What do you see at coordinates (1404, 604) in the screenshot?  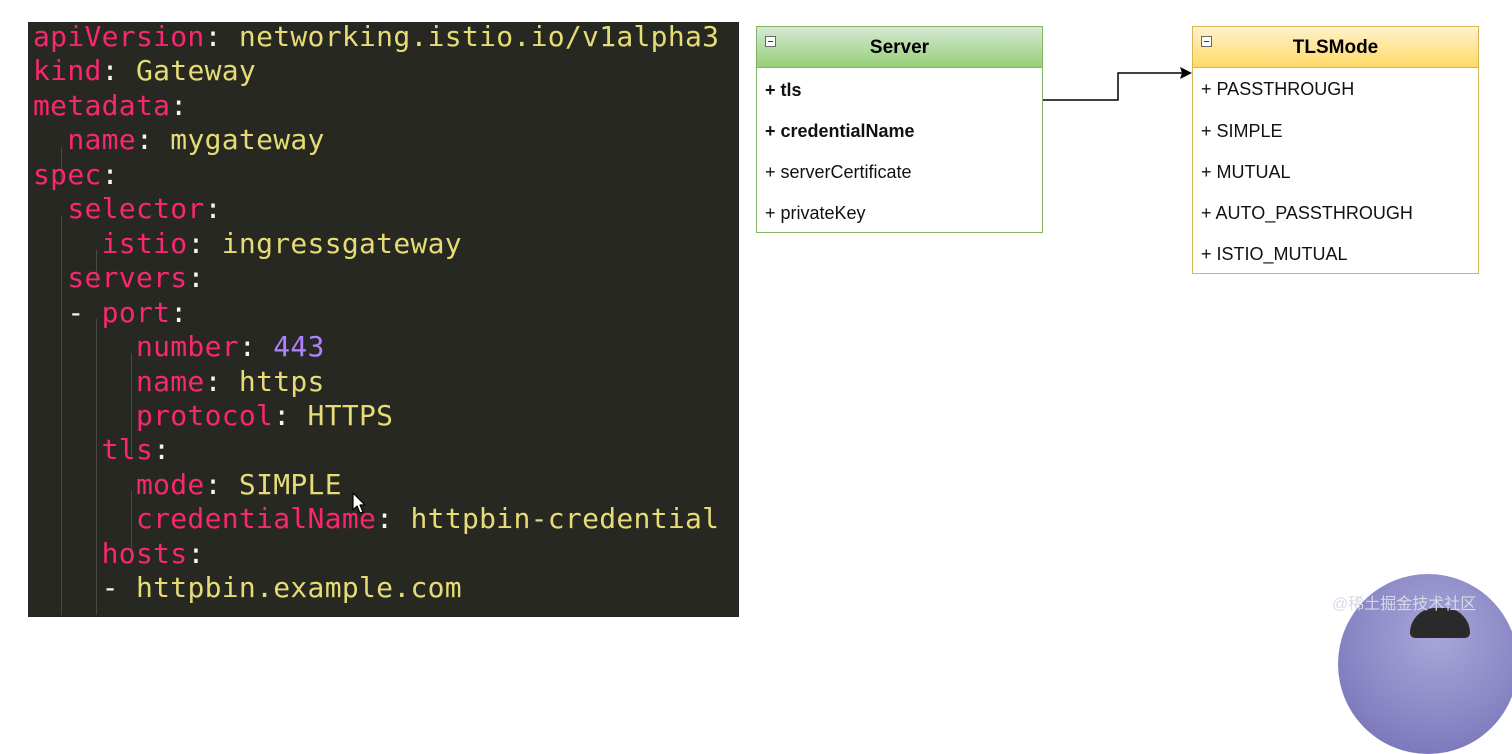 I see `watermark-text: @稀土掘金技术社区` at bounding box center [1404, 604].